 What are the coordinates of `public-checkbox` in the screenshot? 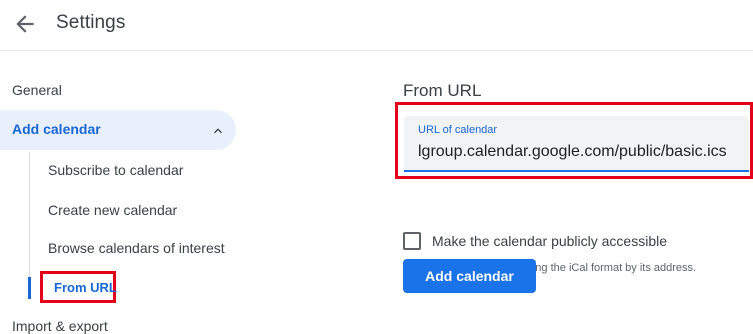 It's located at (412, 241).